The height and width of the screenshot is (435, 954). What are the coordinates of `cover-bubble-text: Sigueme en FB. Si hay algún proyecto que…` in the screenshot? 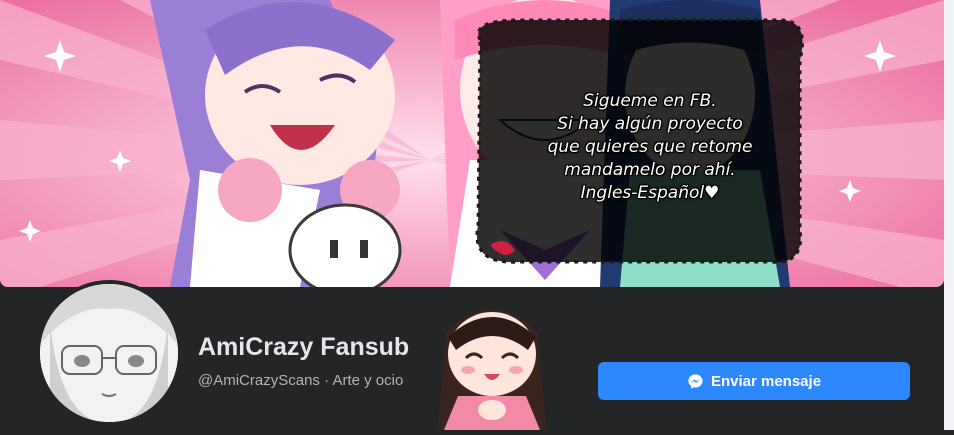 It's located at (650, 147).